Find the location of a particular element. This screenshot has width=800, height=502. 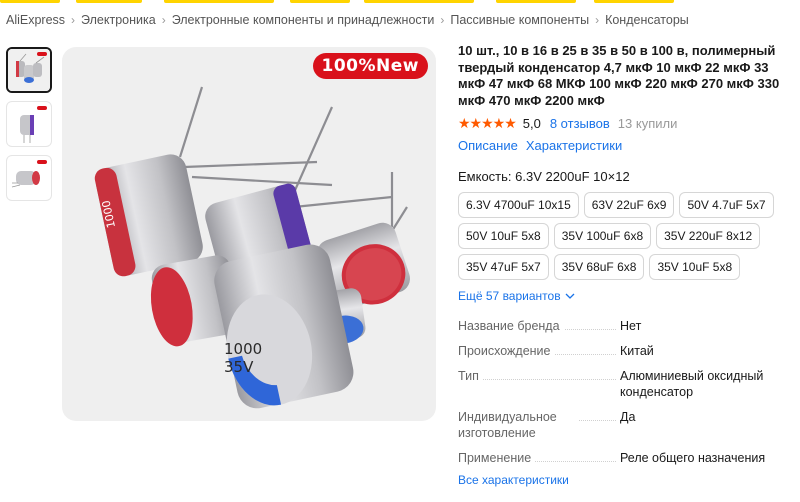

variant-option: 6.3V 4700uF 10x15 is located at coordinates (518, 205).